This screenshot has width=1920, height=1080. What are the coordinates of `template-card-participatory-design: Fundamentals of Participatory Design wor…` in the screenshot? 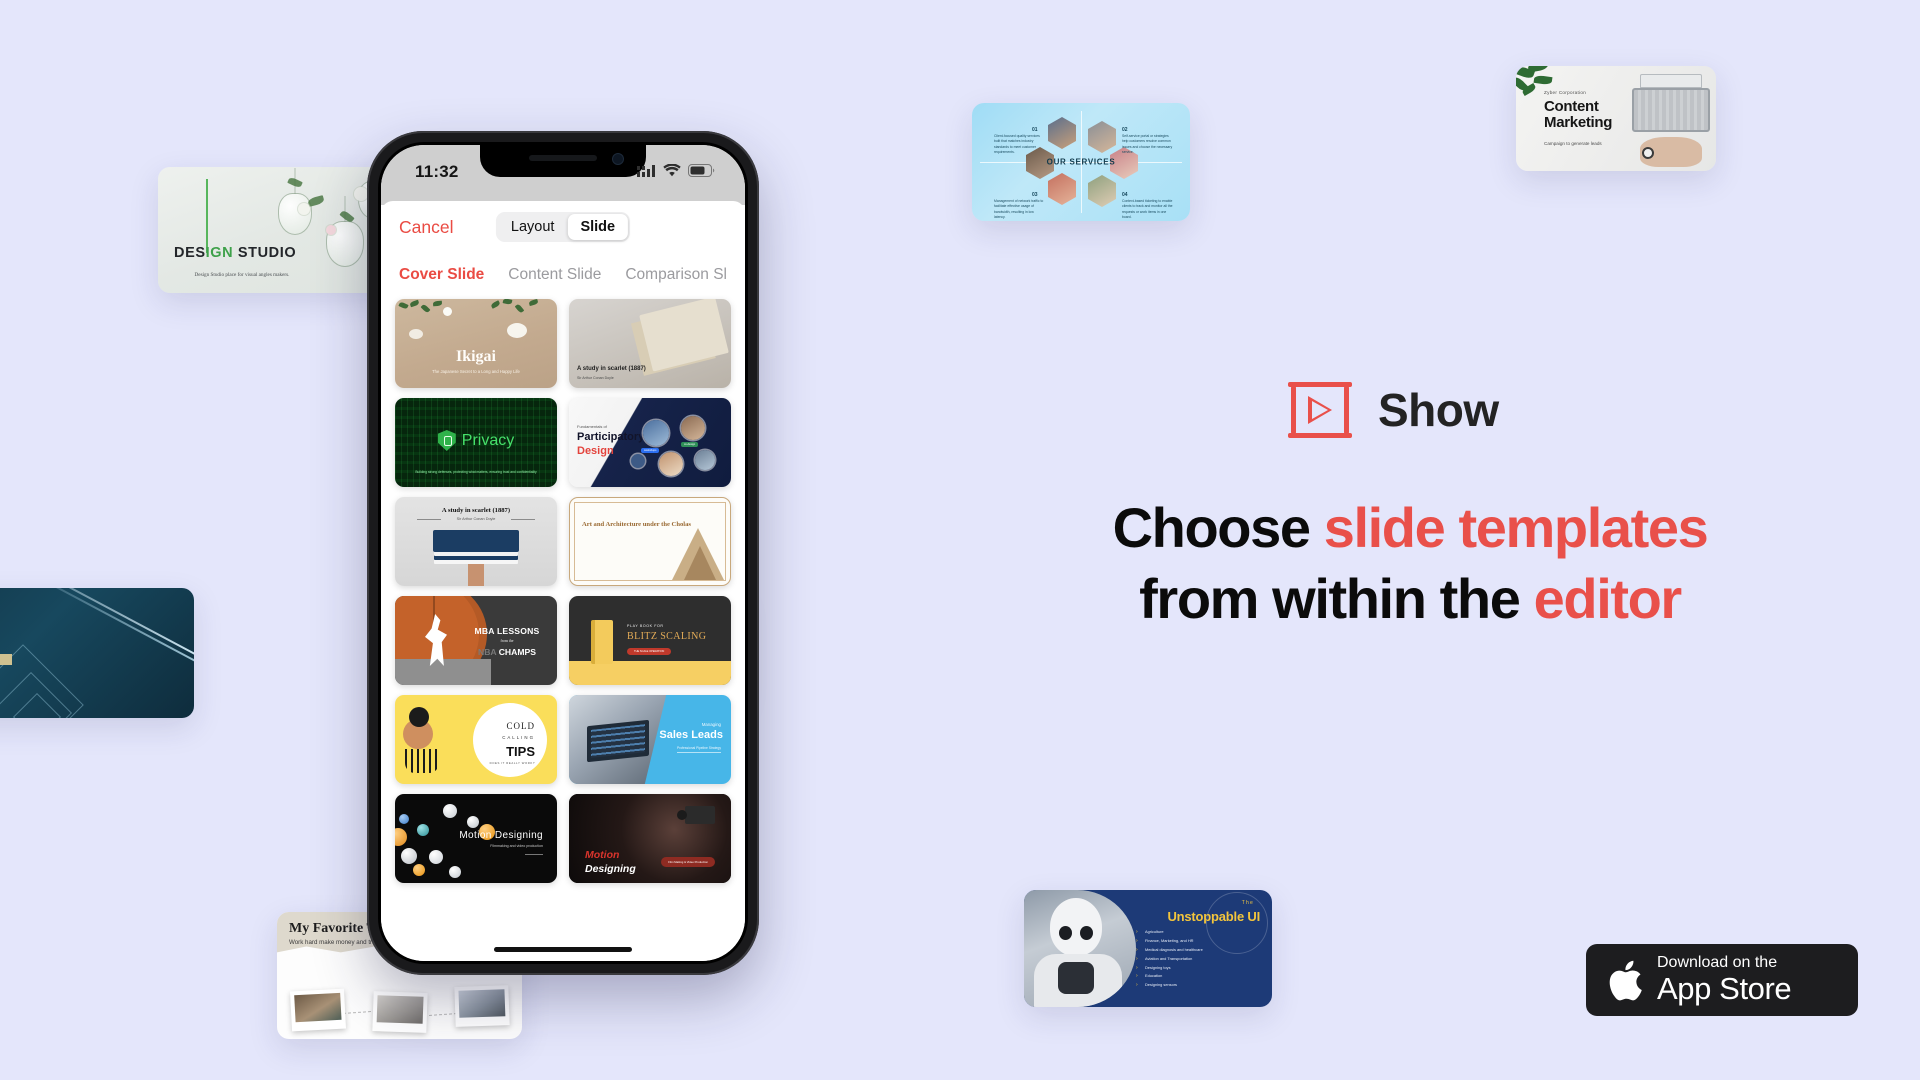 It's located at (650, 442).